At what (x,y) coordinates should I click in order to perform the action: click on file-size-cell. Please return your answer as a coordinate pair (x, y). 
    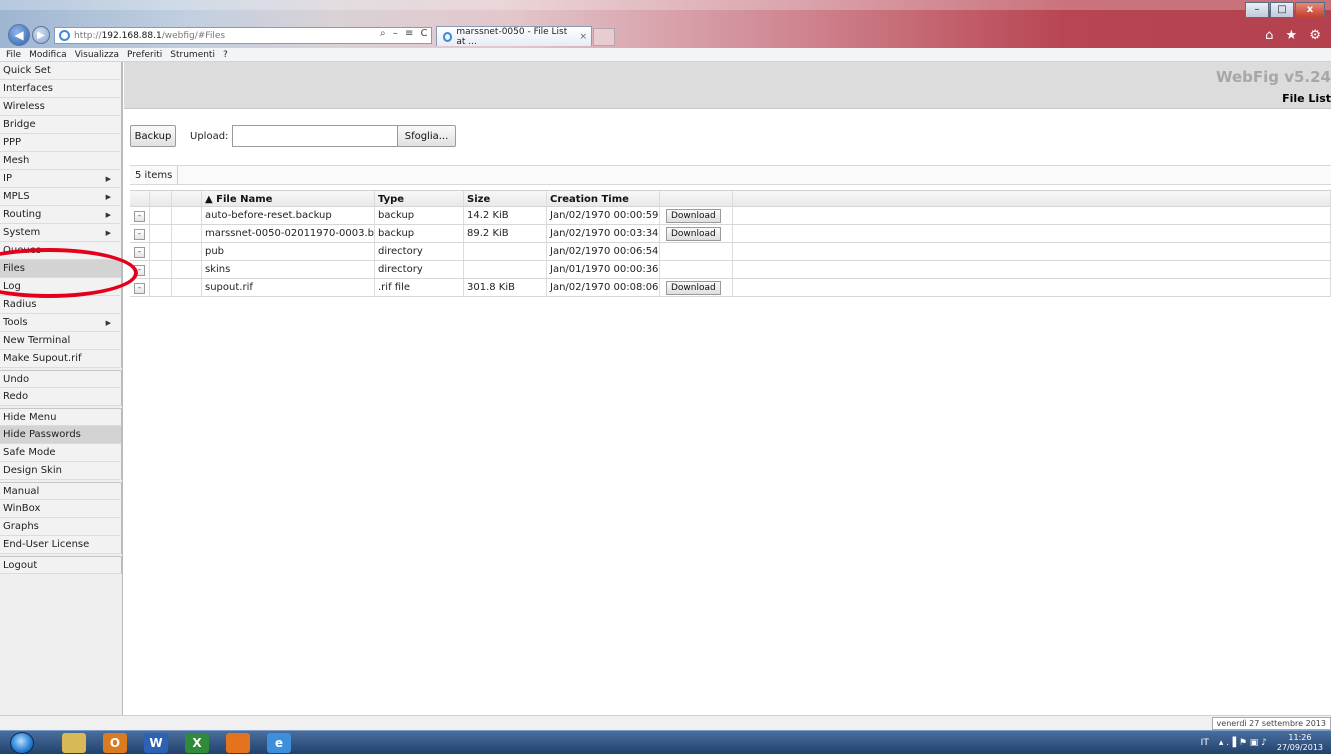
    Looking at the image, I should click on (505, 269).